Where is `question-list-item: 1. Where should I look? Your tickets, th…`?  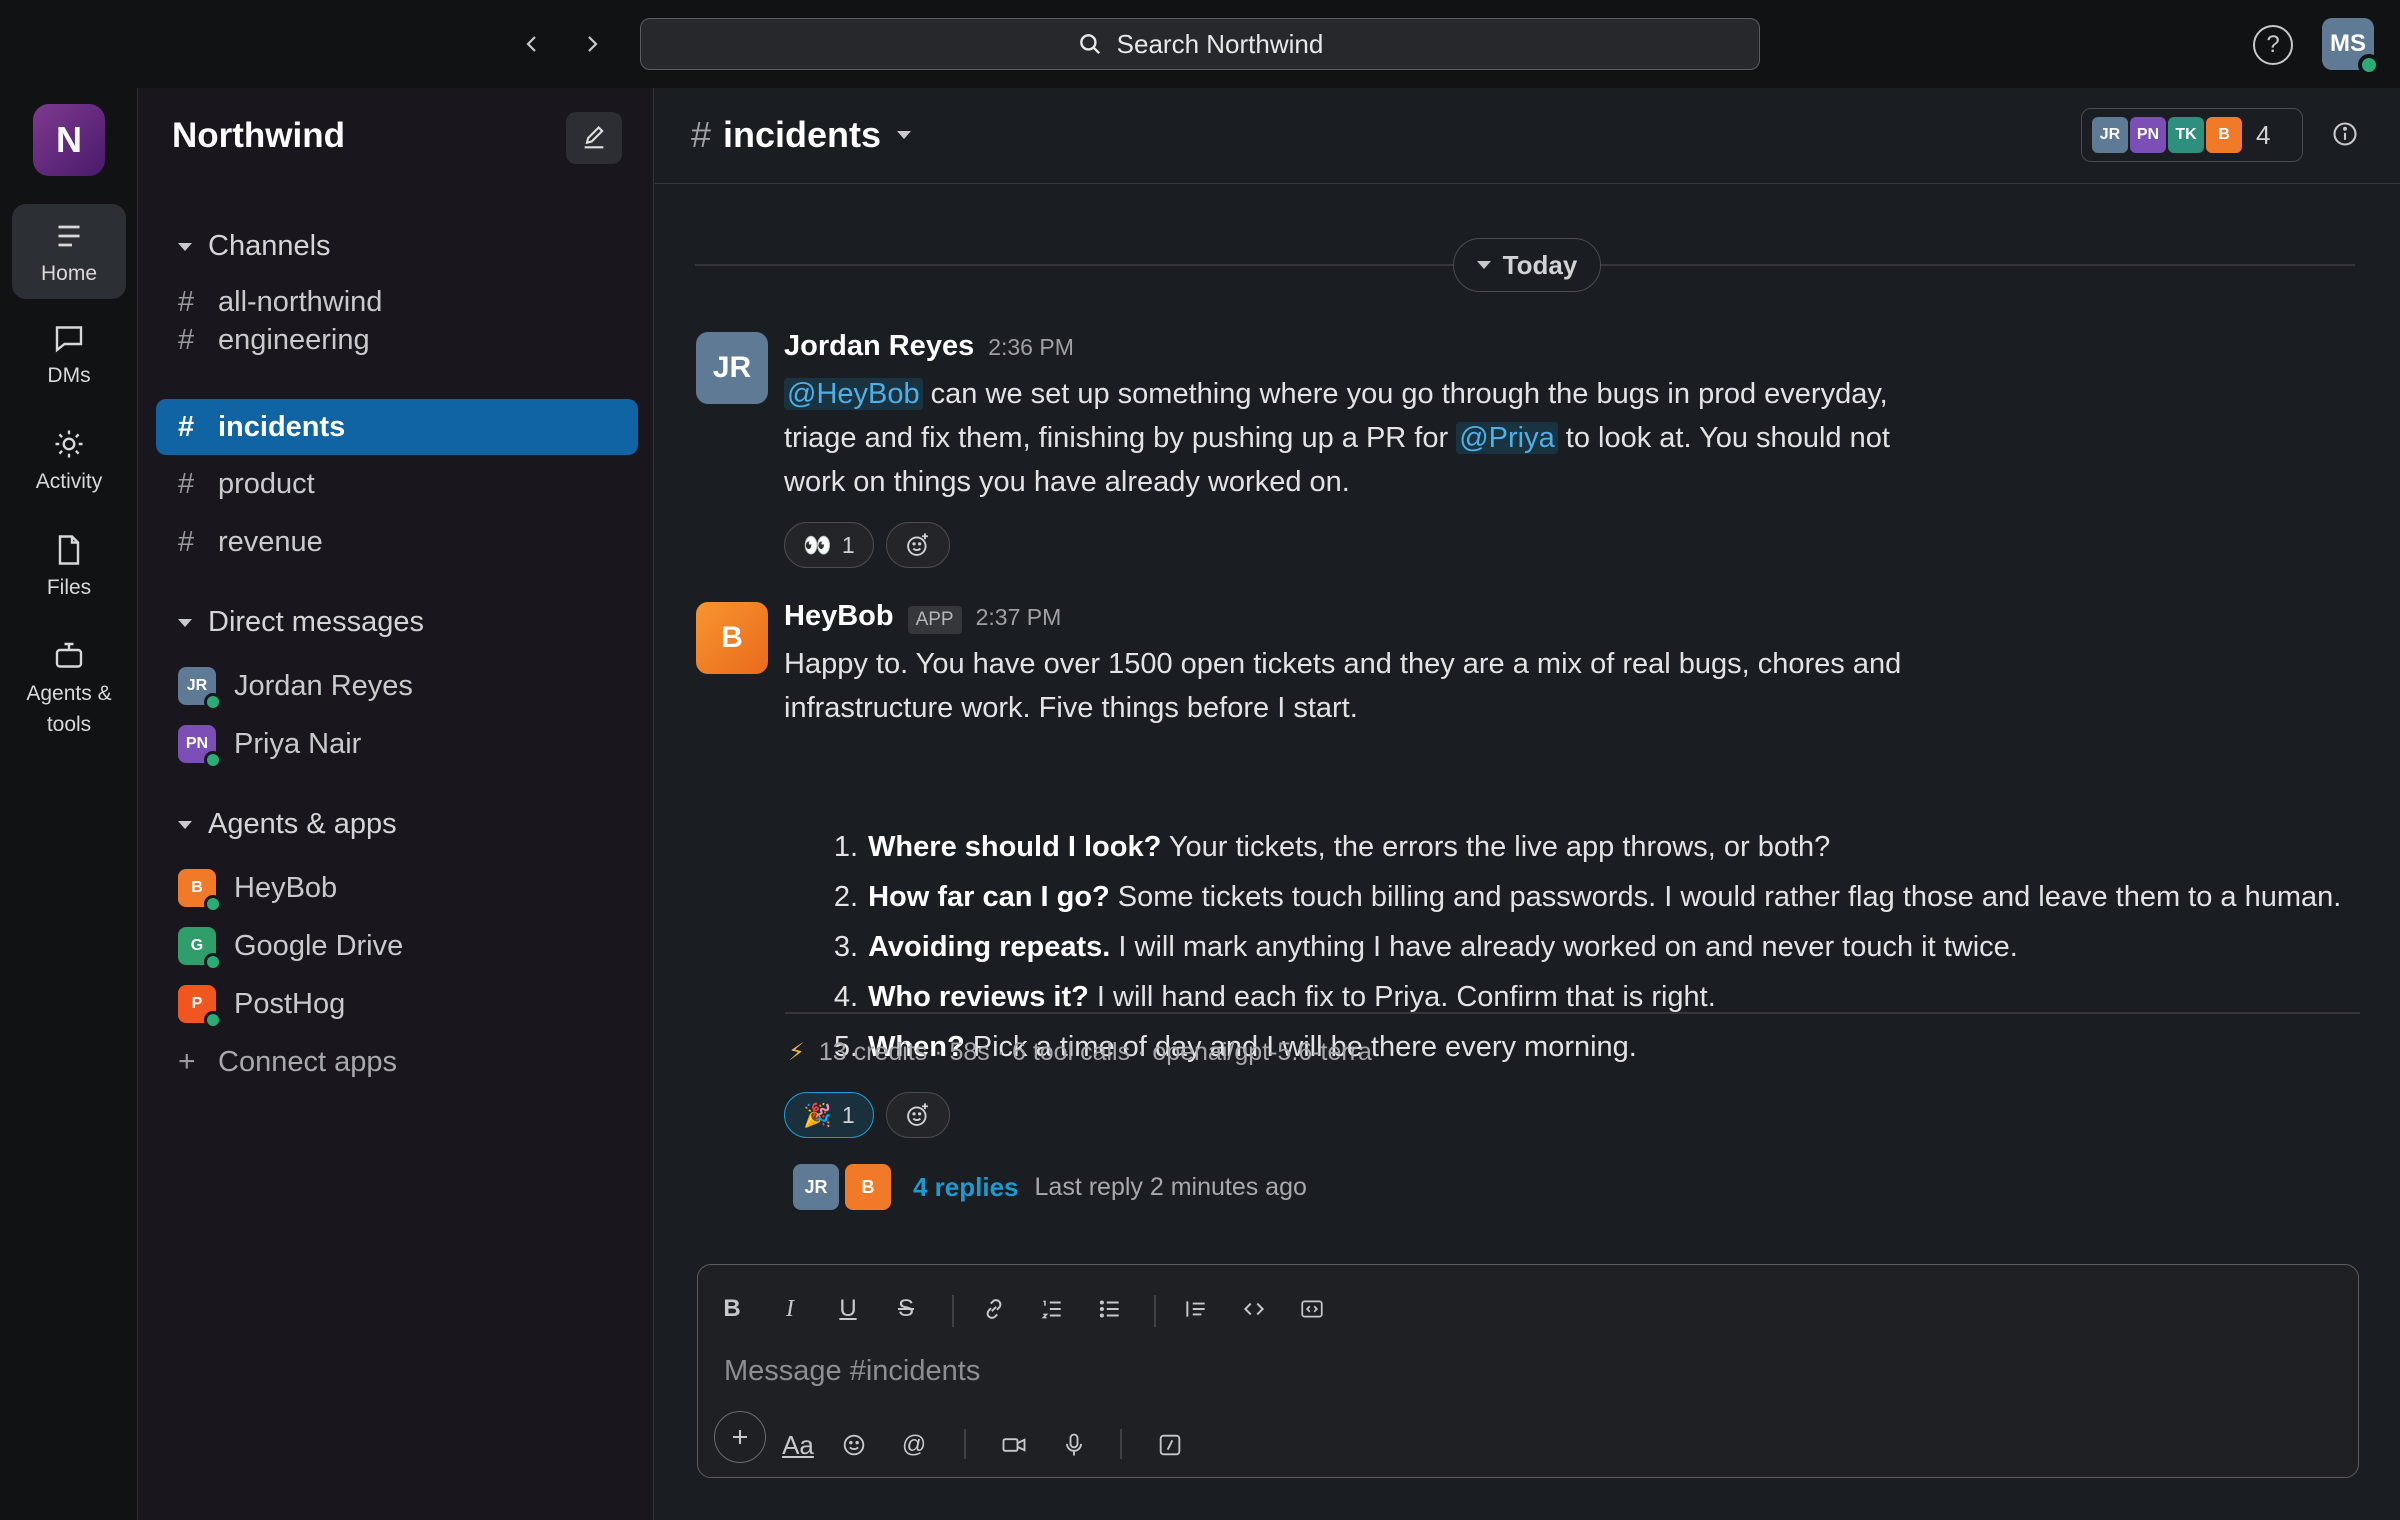
question-list-item: 1. Where should I look? Your tickets, th… is located at coordinates (1584, 847).